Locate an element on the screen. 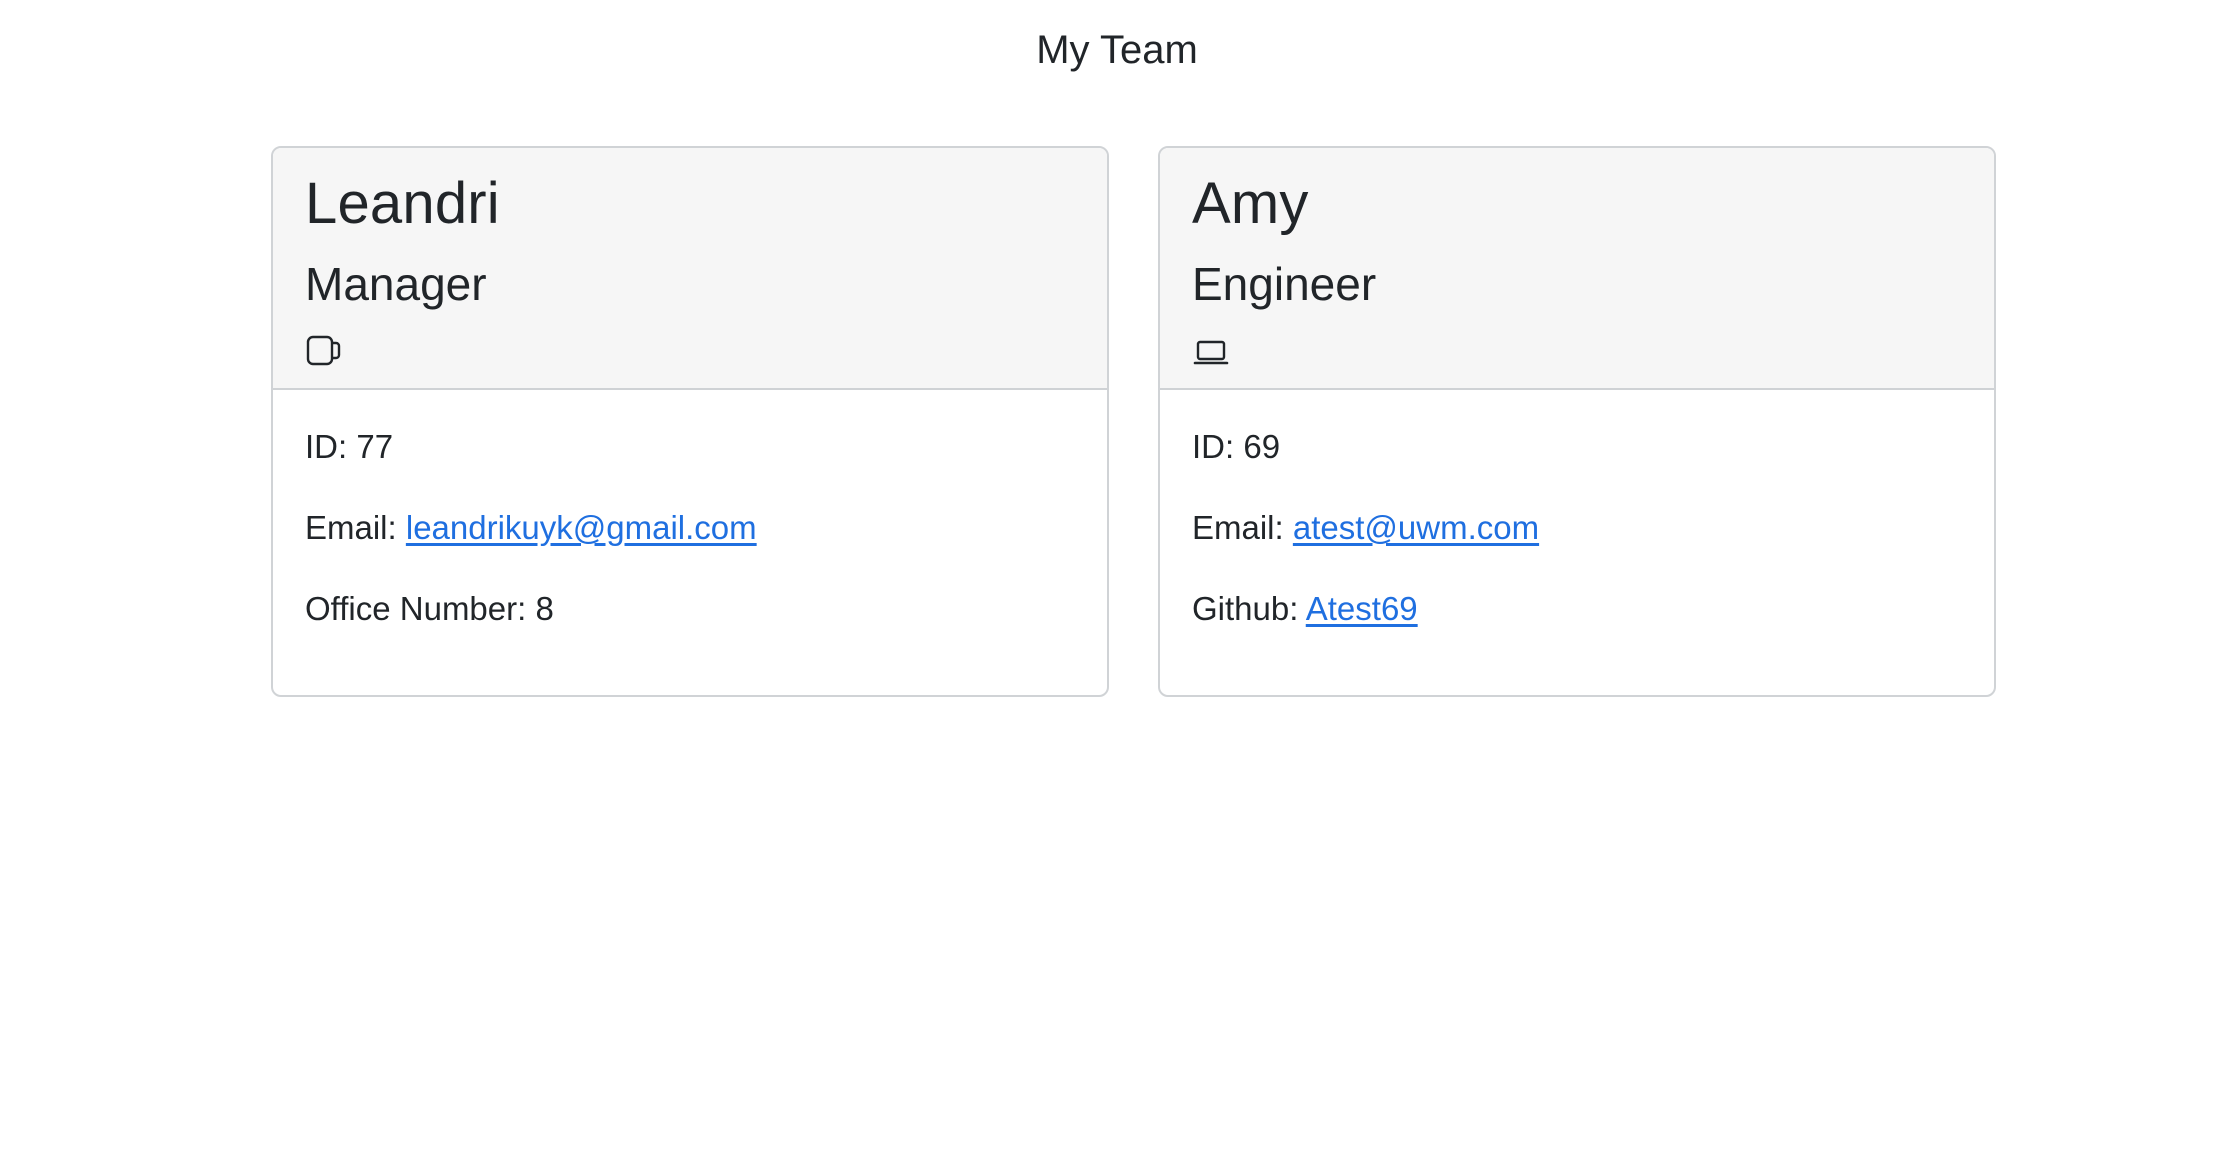  office-number-value: 8 is located at coordinates (544, 608).